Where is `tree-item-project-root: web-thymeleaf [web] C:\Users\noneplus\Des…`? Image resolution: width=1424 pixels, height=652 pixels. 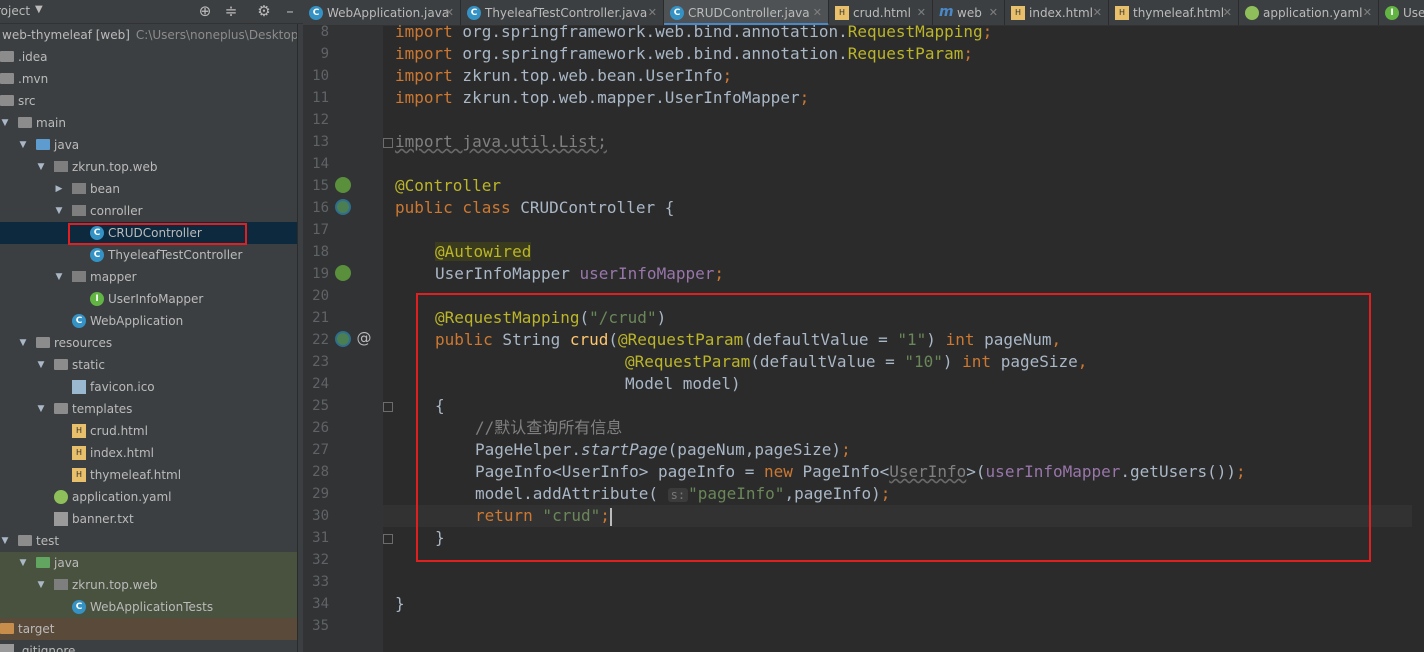
tree-item-project-root: web-thymeleaf [web] C:\Users\noneplus\Des… is located at coordinates (151, 35).